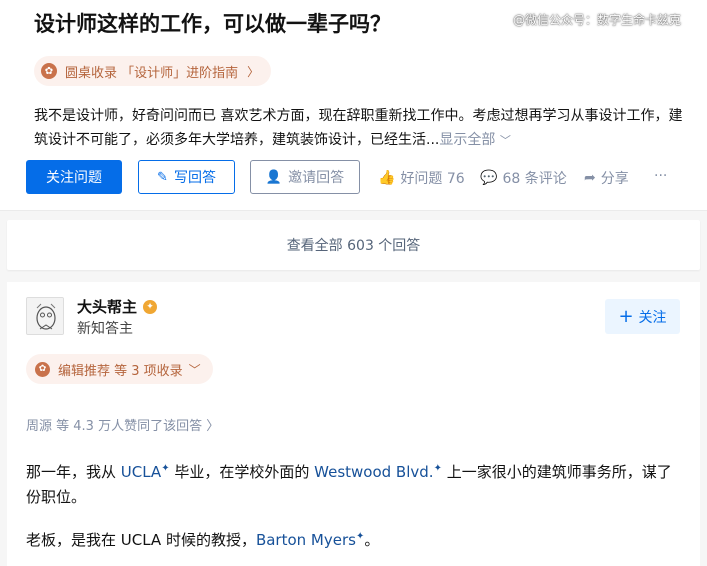  What do you see at coordinates (432, 179) in the screenshot?
I see `good-question-label: 好问题 76` at bounding box center [432, 179].